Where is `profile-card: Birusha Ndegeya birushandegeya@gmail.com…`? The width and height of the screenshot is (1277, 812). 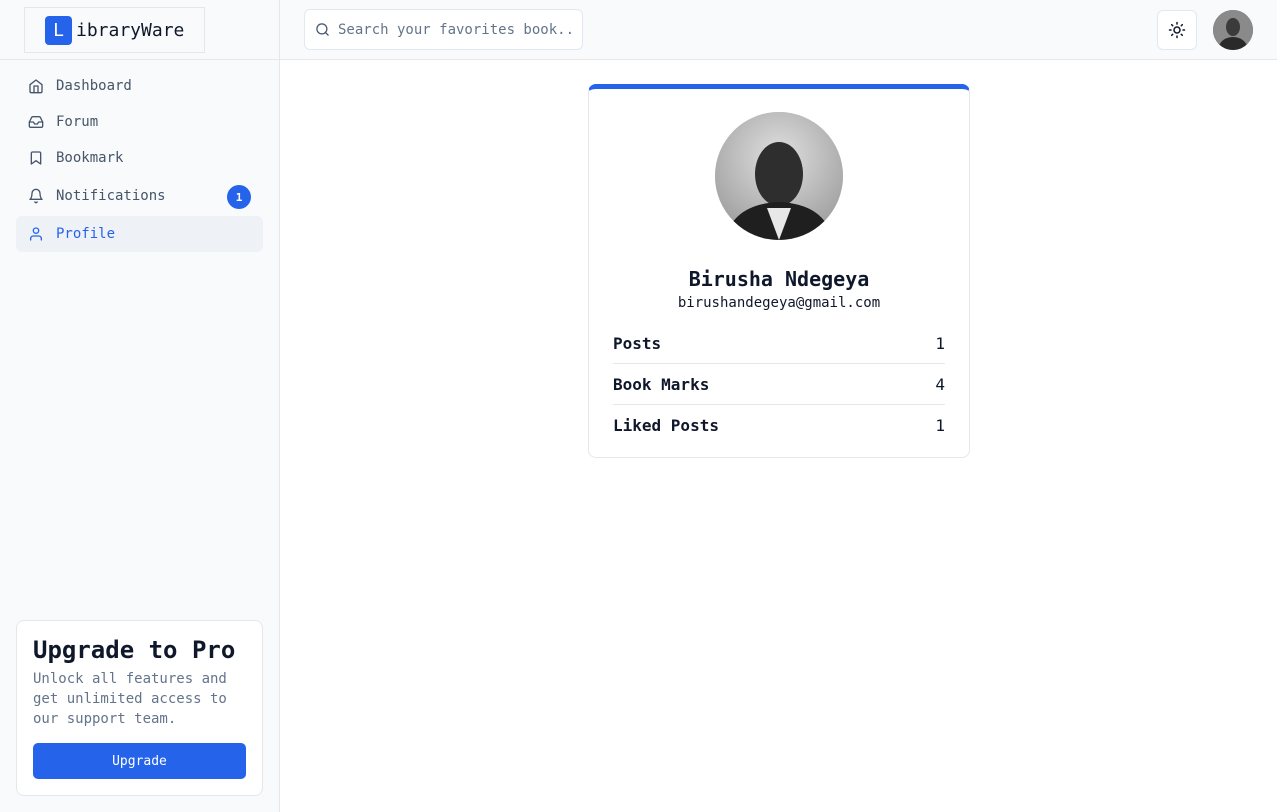
profile-card: Birusha Ndegeya birushandegeya@gmail.com… is located at coordinates (779, 271).